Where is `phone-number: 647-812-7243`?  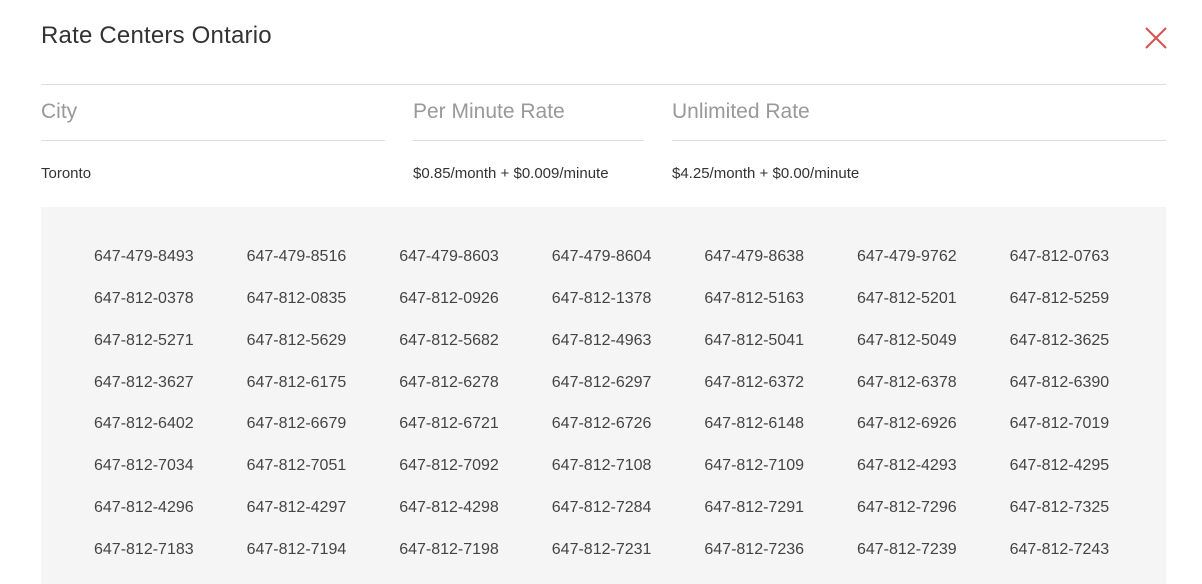 phone-number: 647-812-7243 is located at coordinates (1086, 560).